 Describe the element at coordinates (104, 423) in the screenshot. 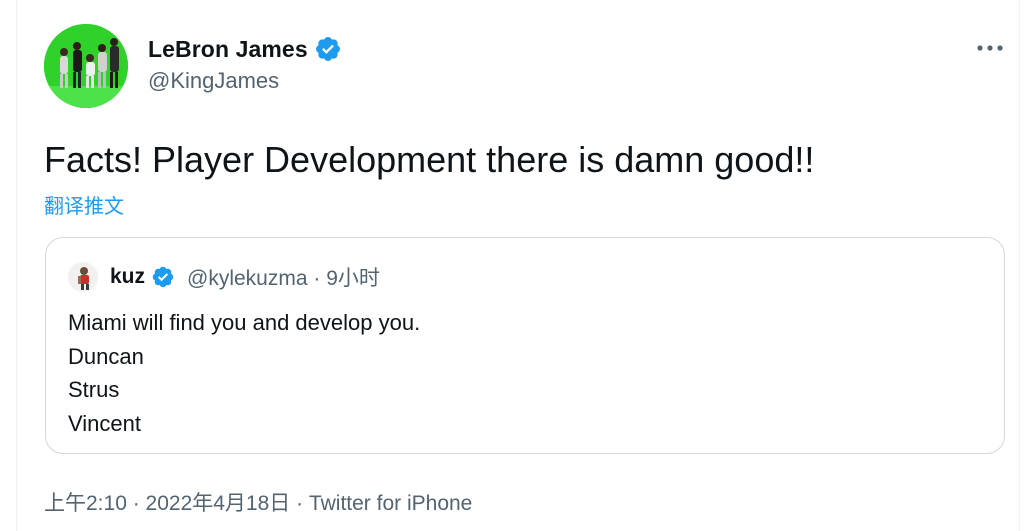

I see `quoted-text-line: Vincent` at that location.